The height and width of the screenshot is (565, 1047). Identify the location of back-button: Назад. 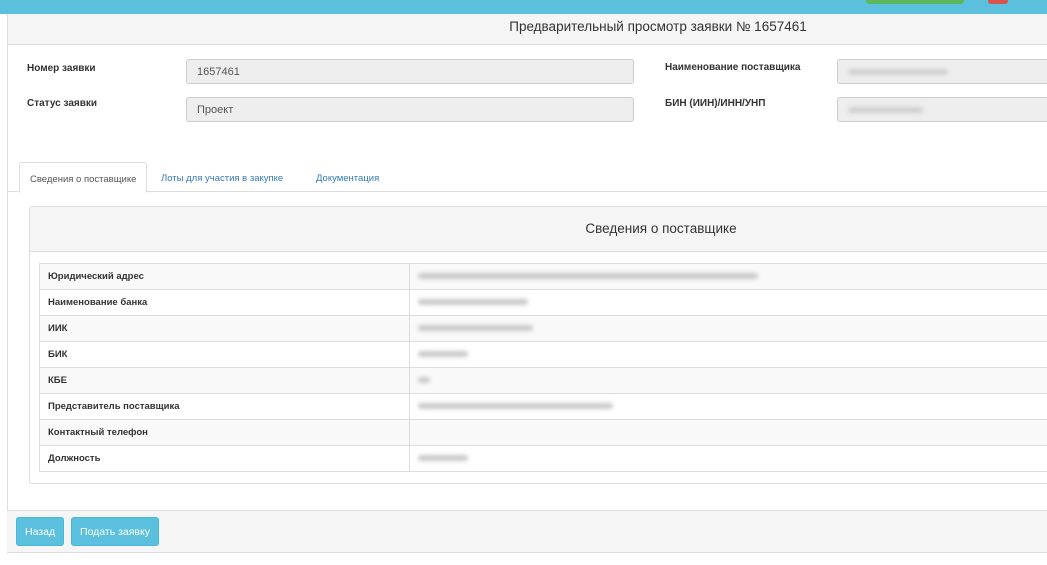
(40, 531).